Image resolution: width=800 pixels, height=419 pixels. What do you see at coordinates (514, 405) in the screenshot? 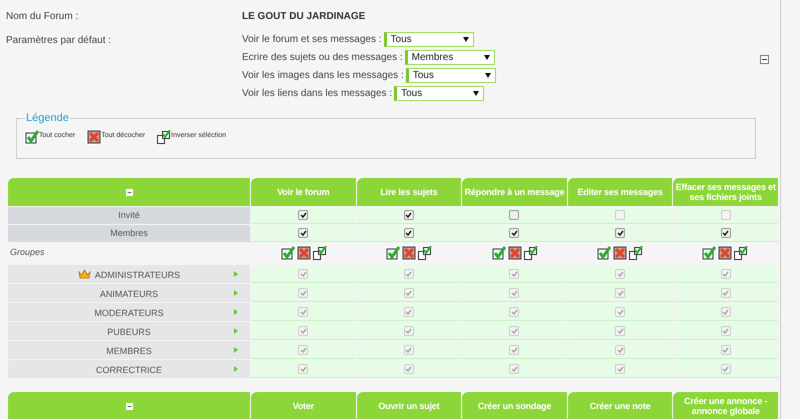
I see `column-header: Créer un sondage` at bounding box center [514, 405].